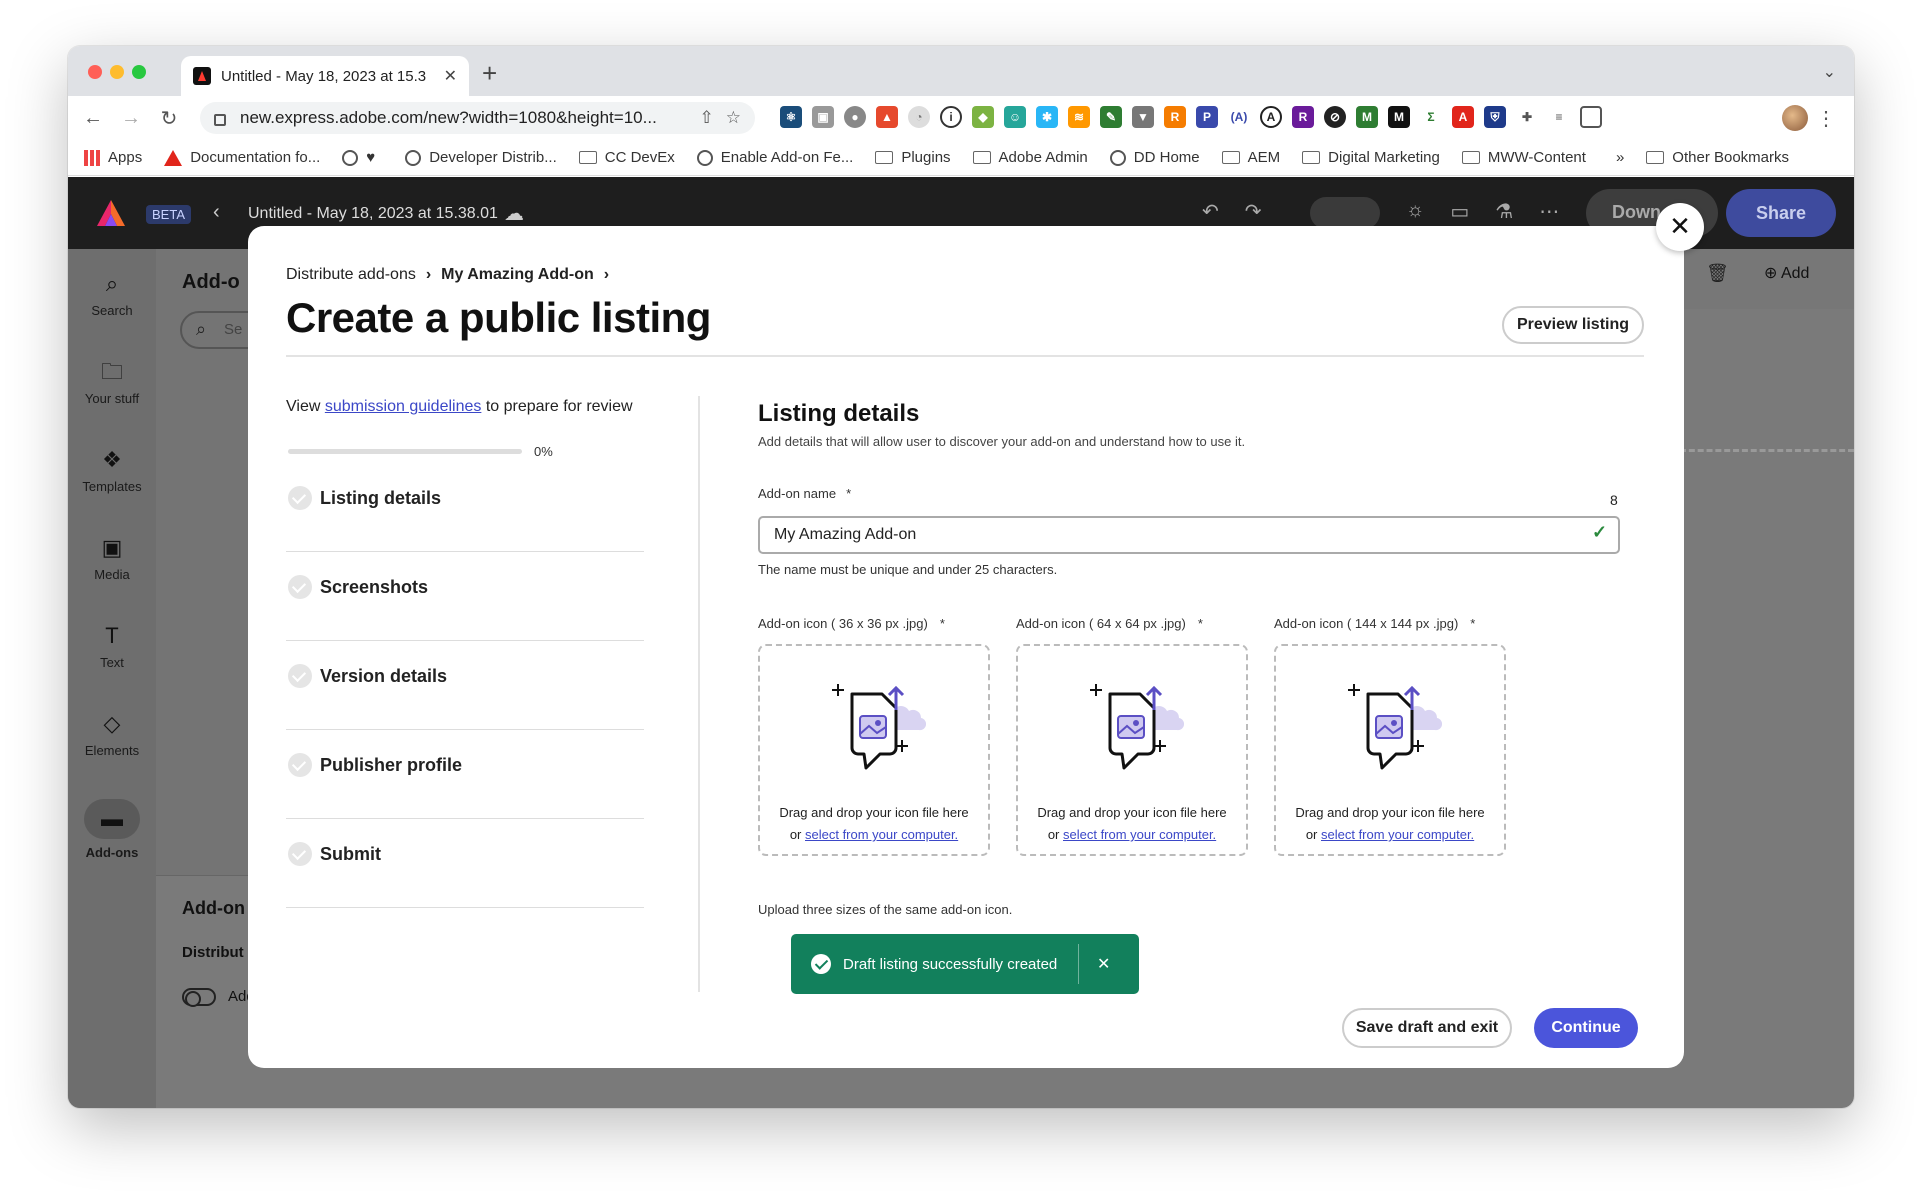 The height and width of the screenshot is (1197, 1920). What do you see at coordinates (465, 597) in the screenshot?
I see `step-item: Screenshots` at bounding box center [465, 597].